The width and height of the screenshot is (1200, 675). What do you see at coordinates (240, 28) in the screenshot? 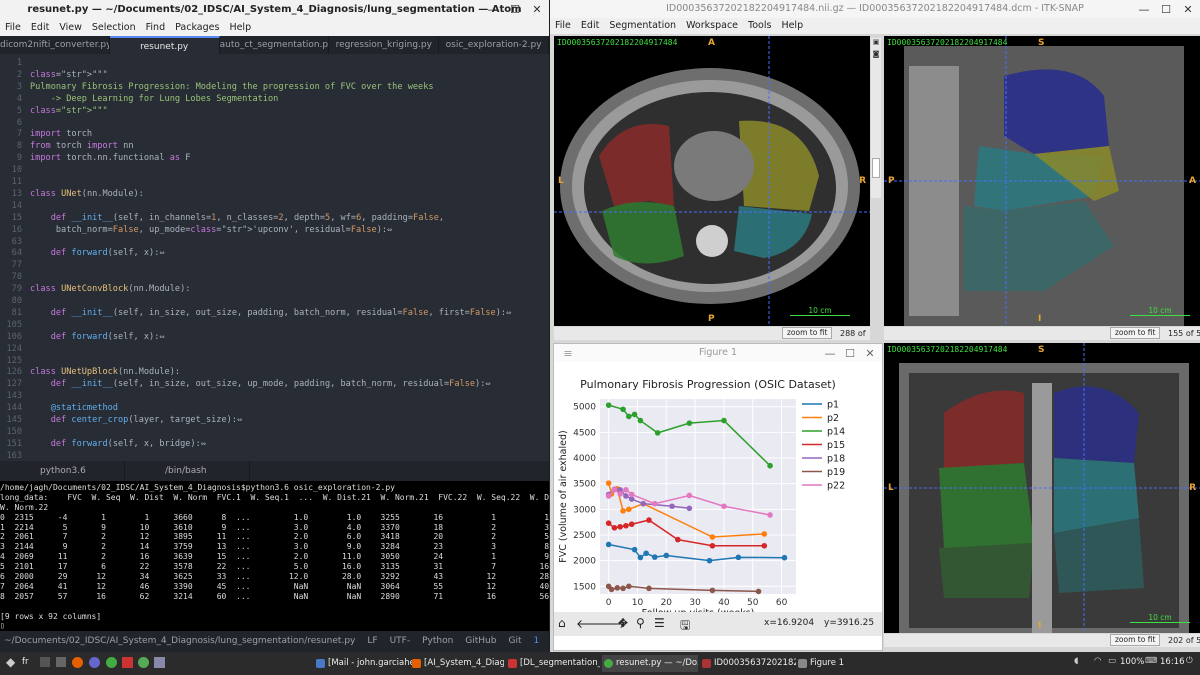
I see `menu-help: Help` at bounding box center [240, 28].